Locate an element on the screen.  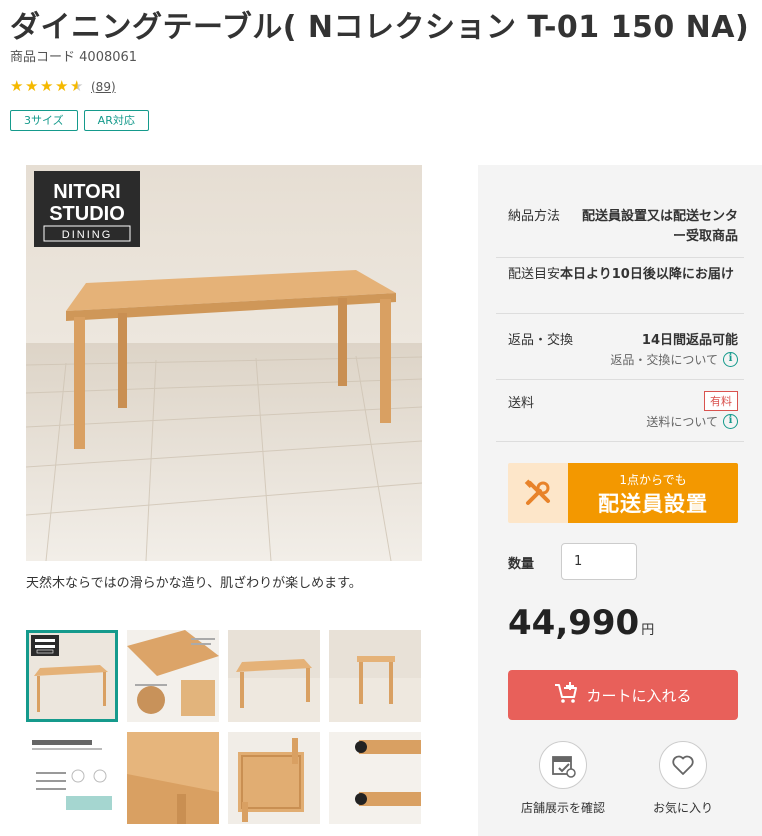
delivery-method-label: 納品方法 is located at coordinates (534, 216).